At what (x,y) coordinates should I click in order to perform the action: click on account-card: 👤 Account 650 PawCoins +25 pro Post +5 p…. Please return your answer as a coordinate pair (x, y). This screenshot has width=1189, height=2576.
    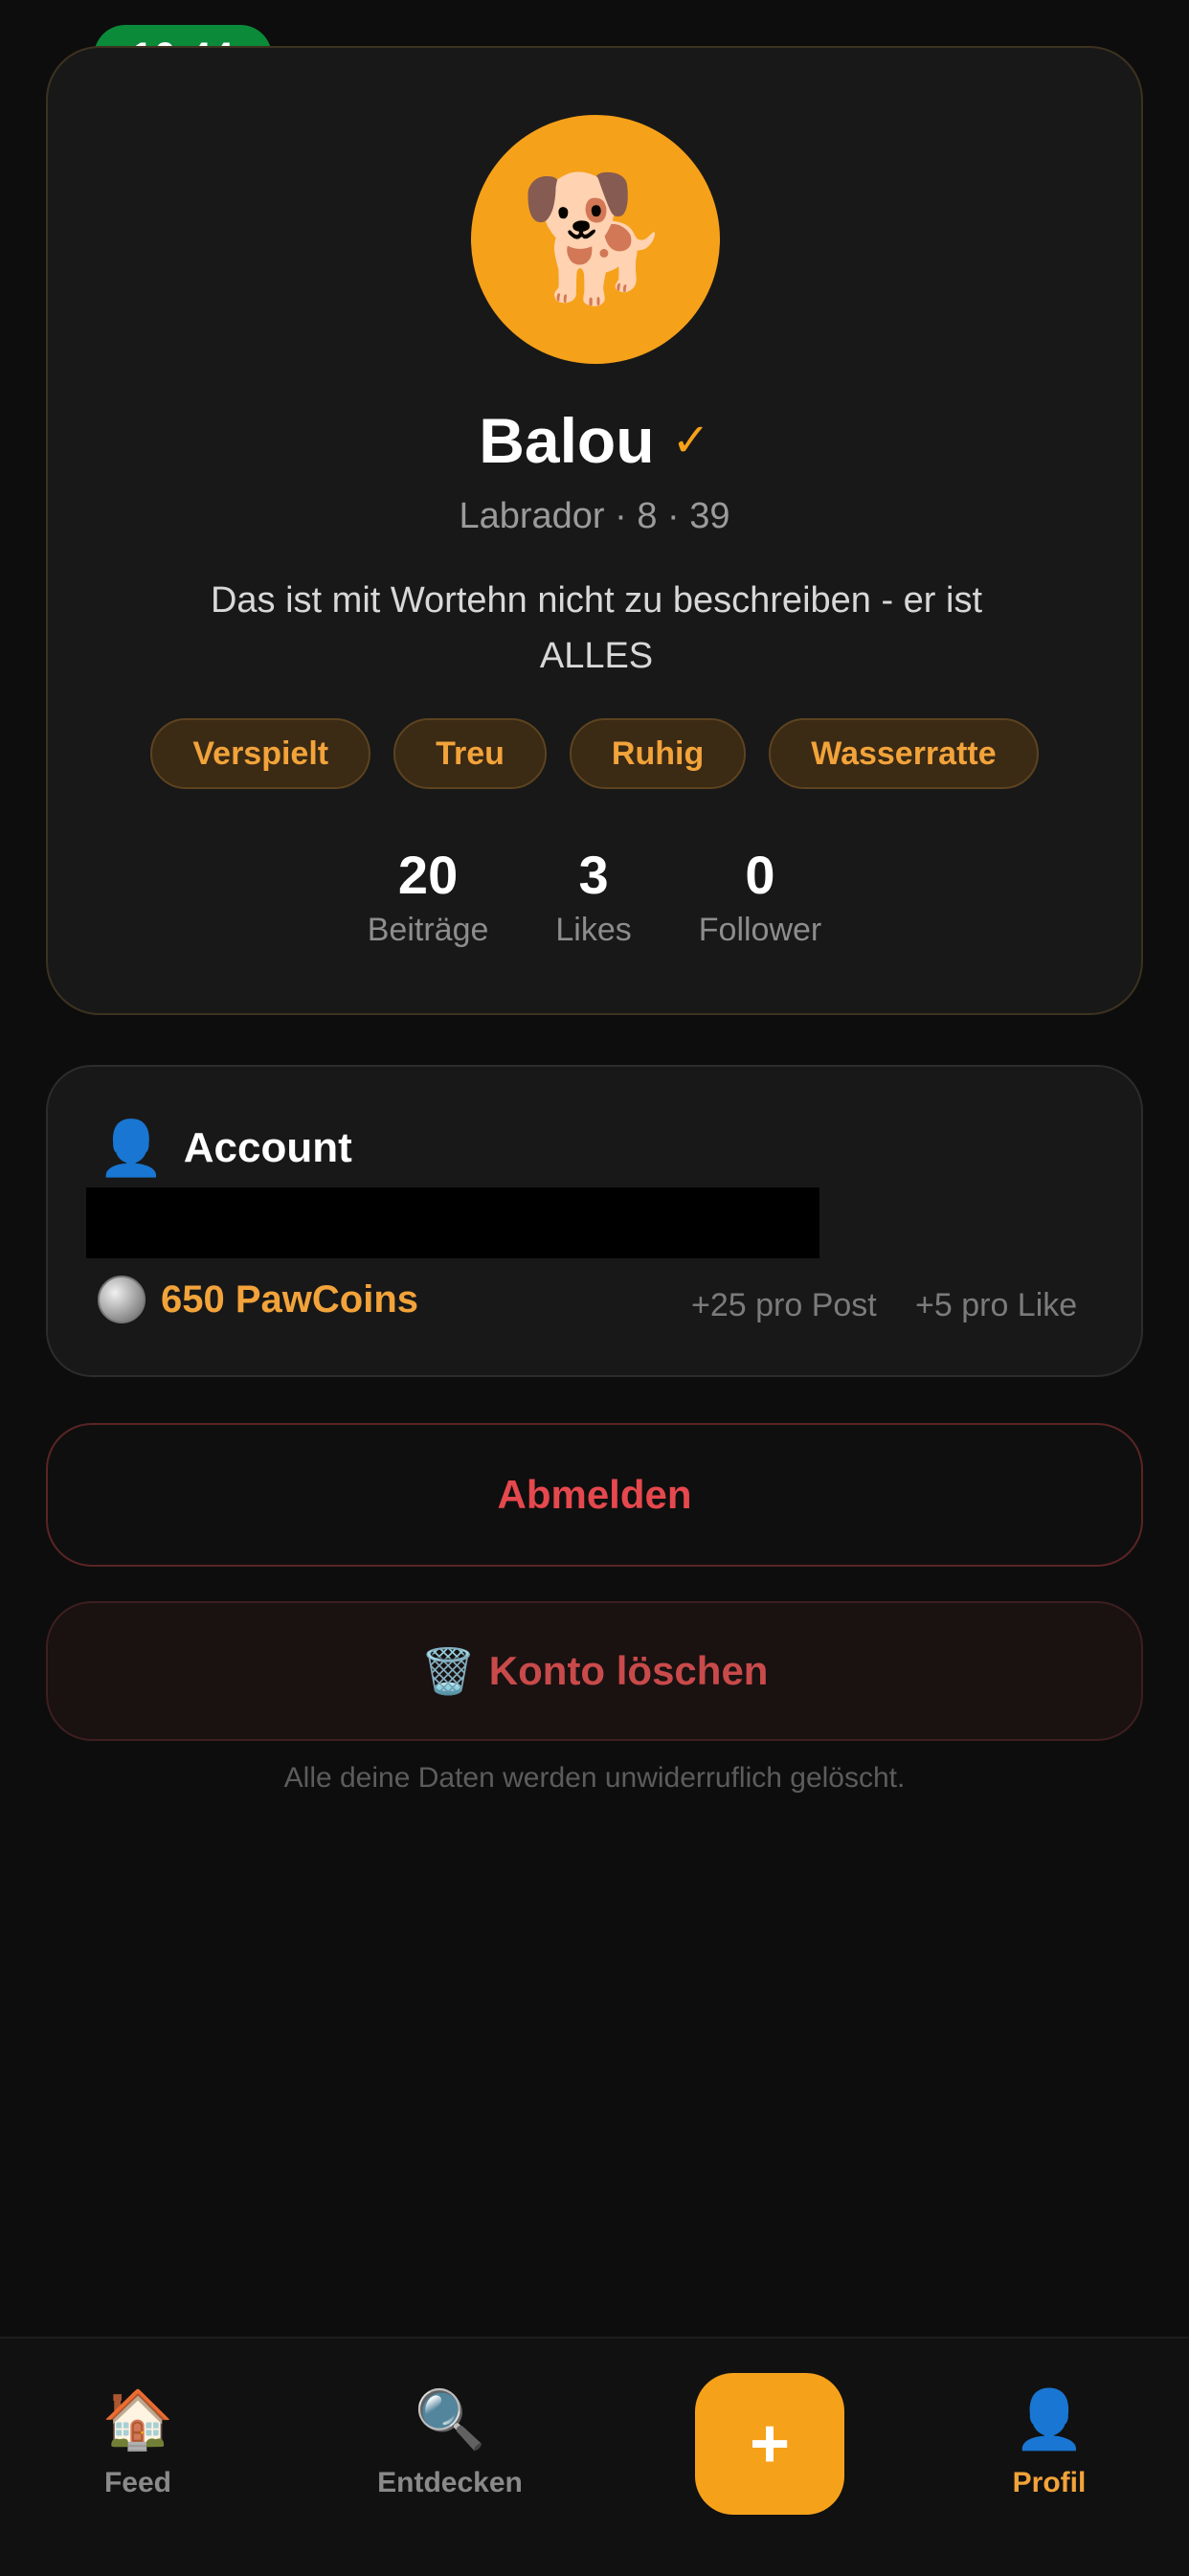
    Looking at the image, I should click on (594, 1221).